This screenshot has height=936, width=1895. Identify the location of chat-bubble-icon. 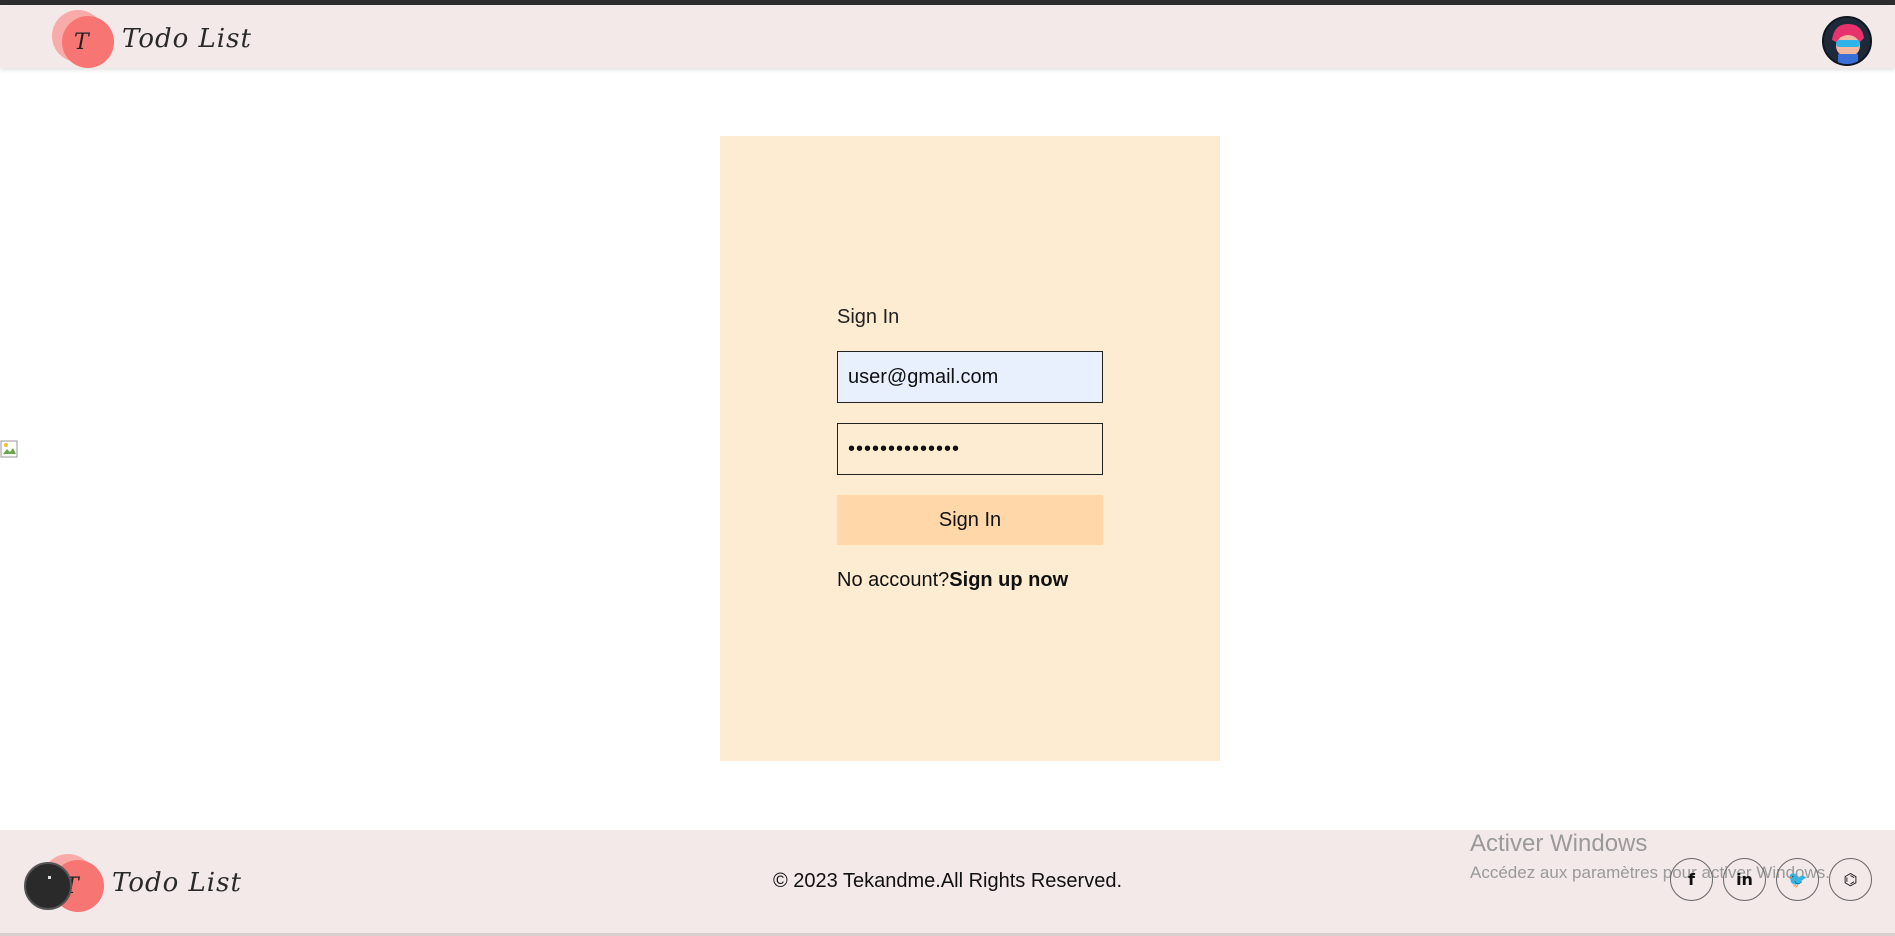
(48, 886).